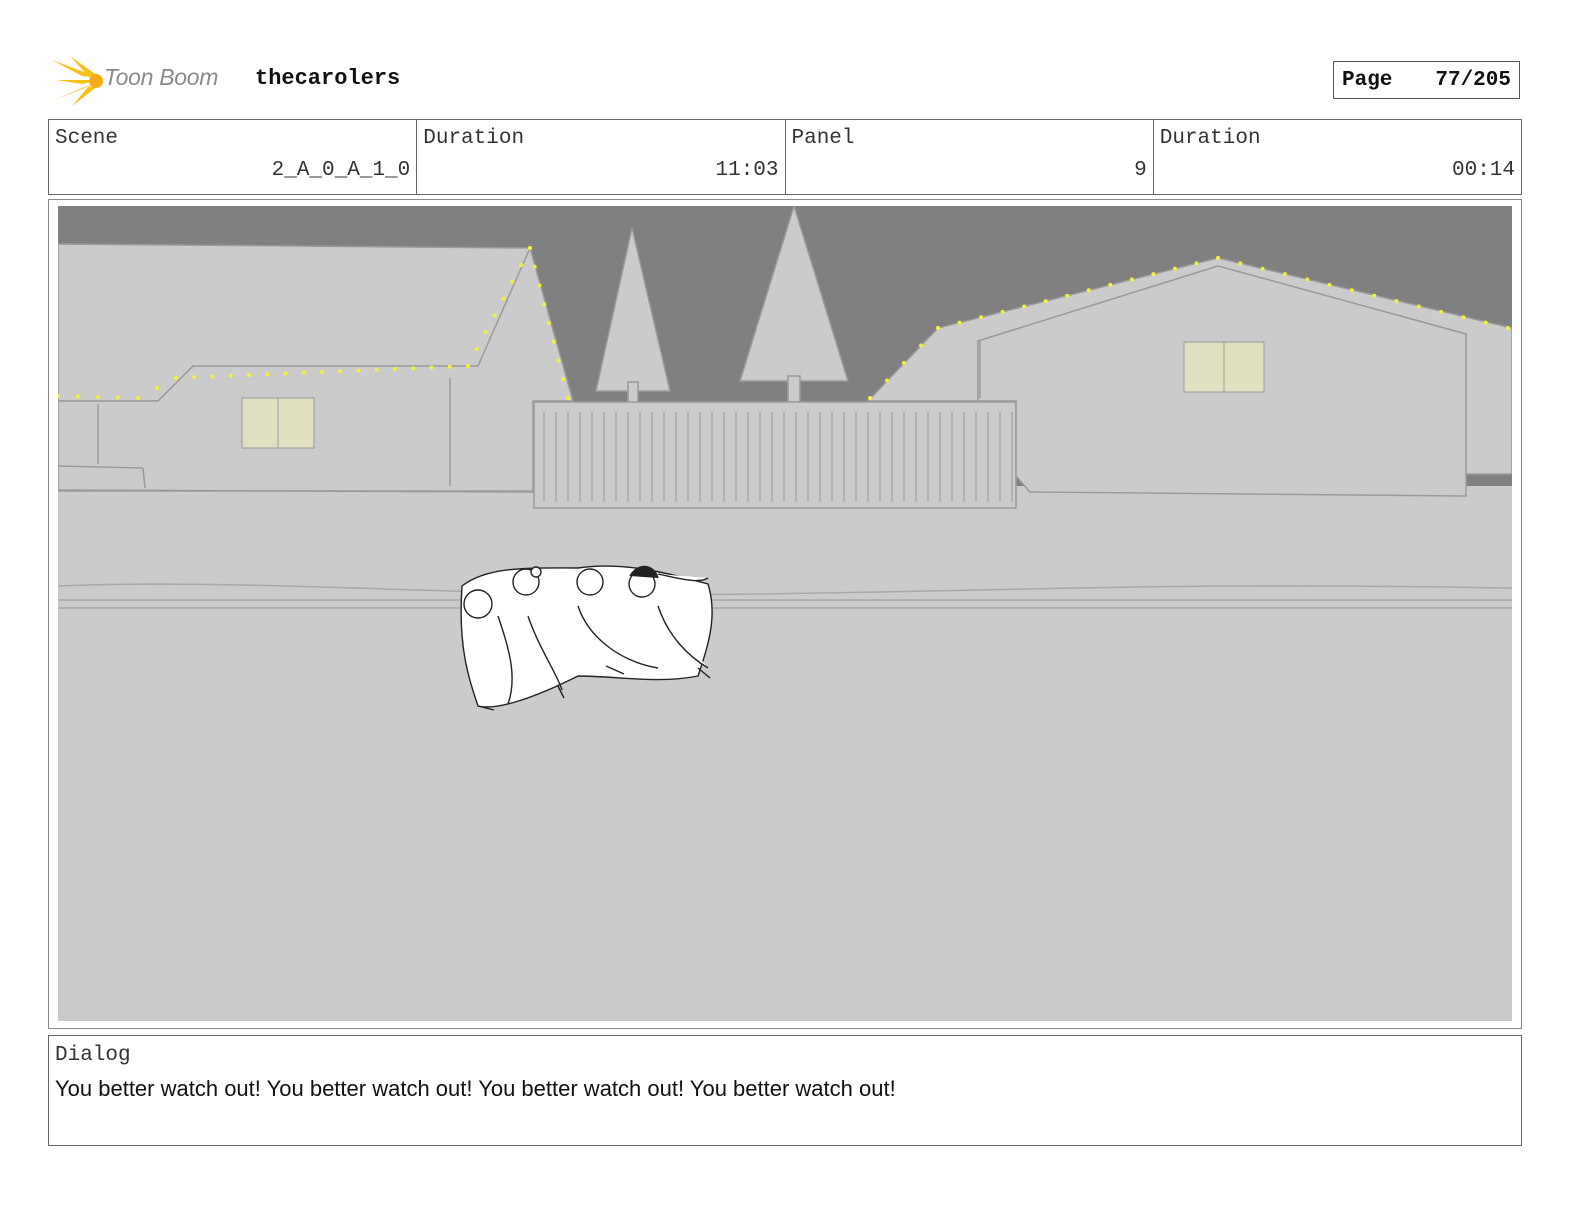  Describe the element at coordinates (970, 157) in the screenshot. I see `panel-cell: Panel 9` at that location.